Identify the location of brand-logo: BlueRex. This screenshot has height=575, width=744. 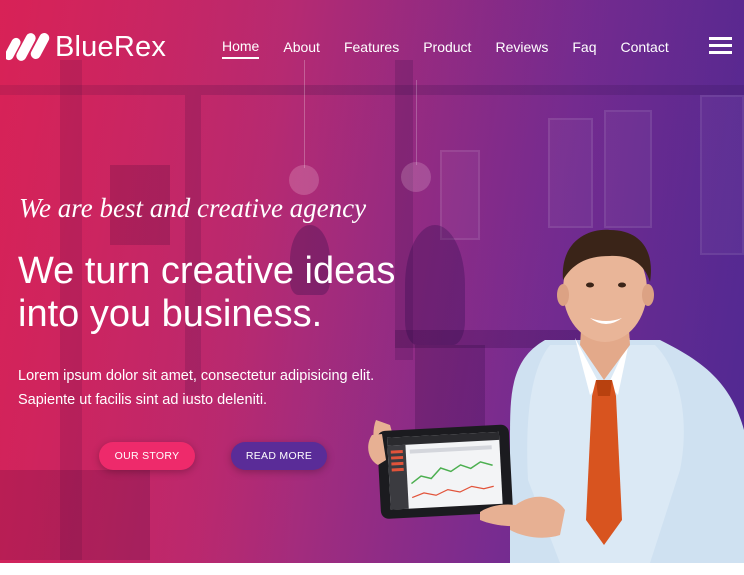
(86, 47).